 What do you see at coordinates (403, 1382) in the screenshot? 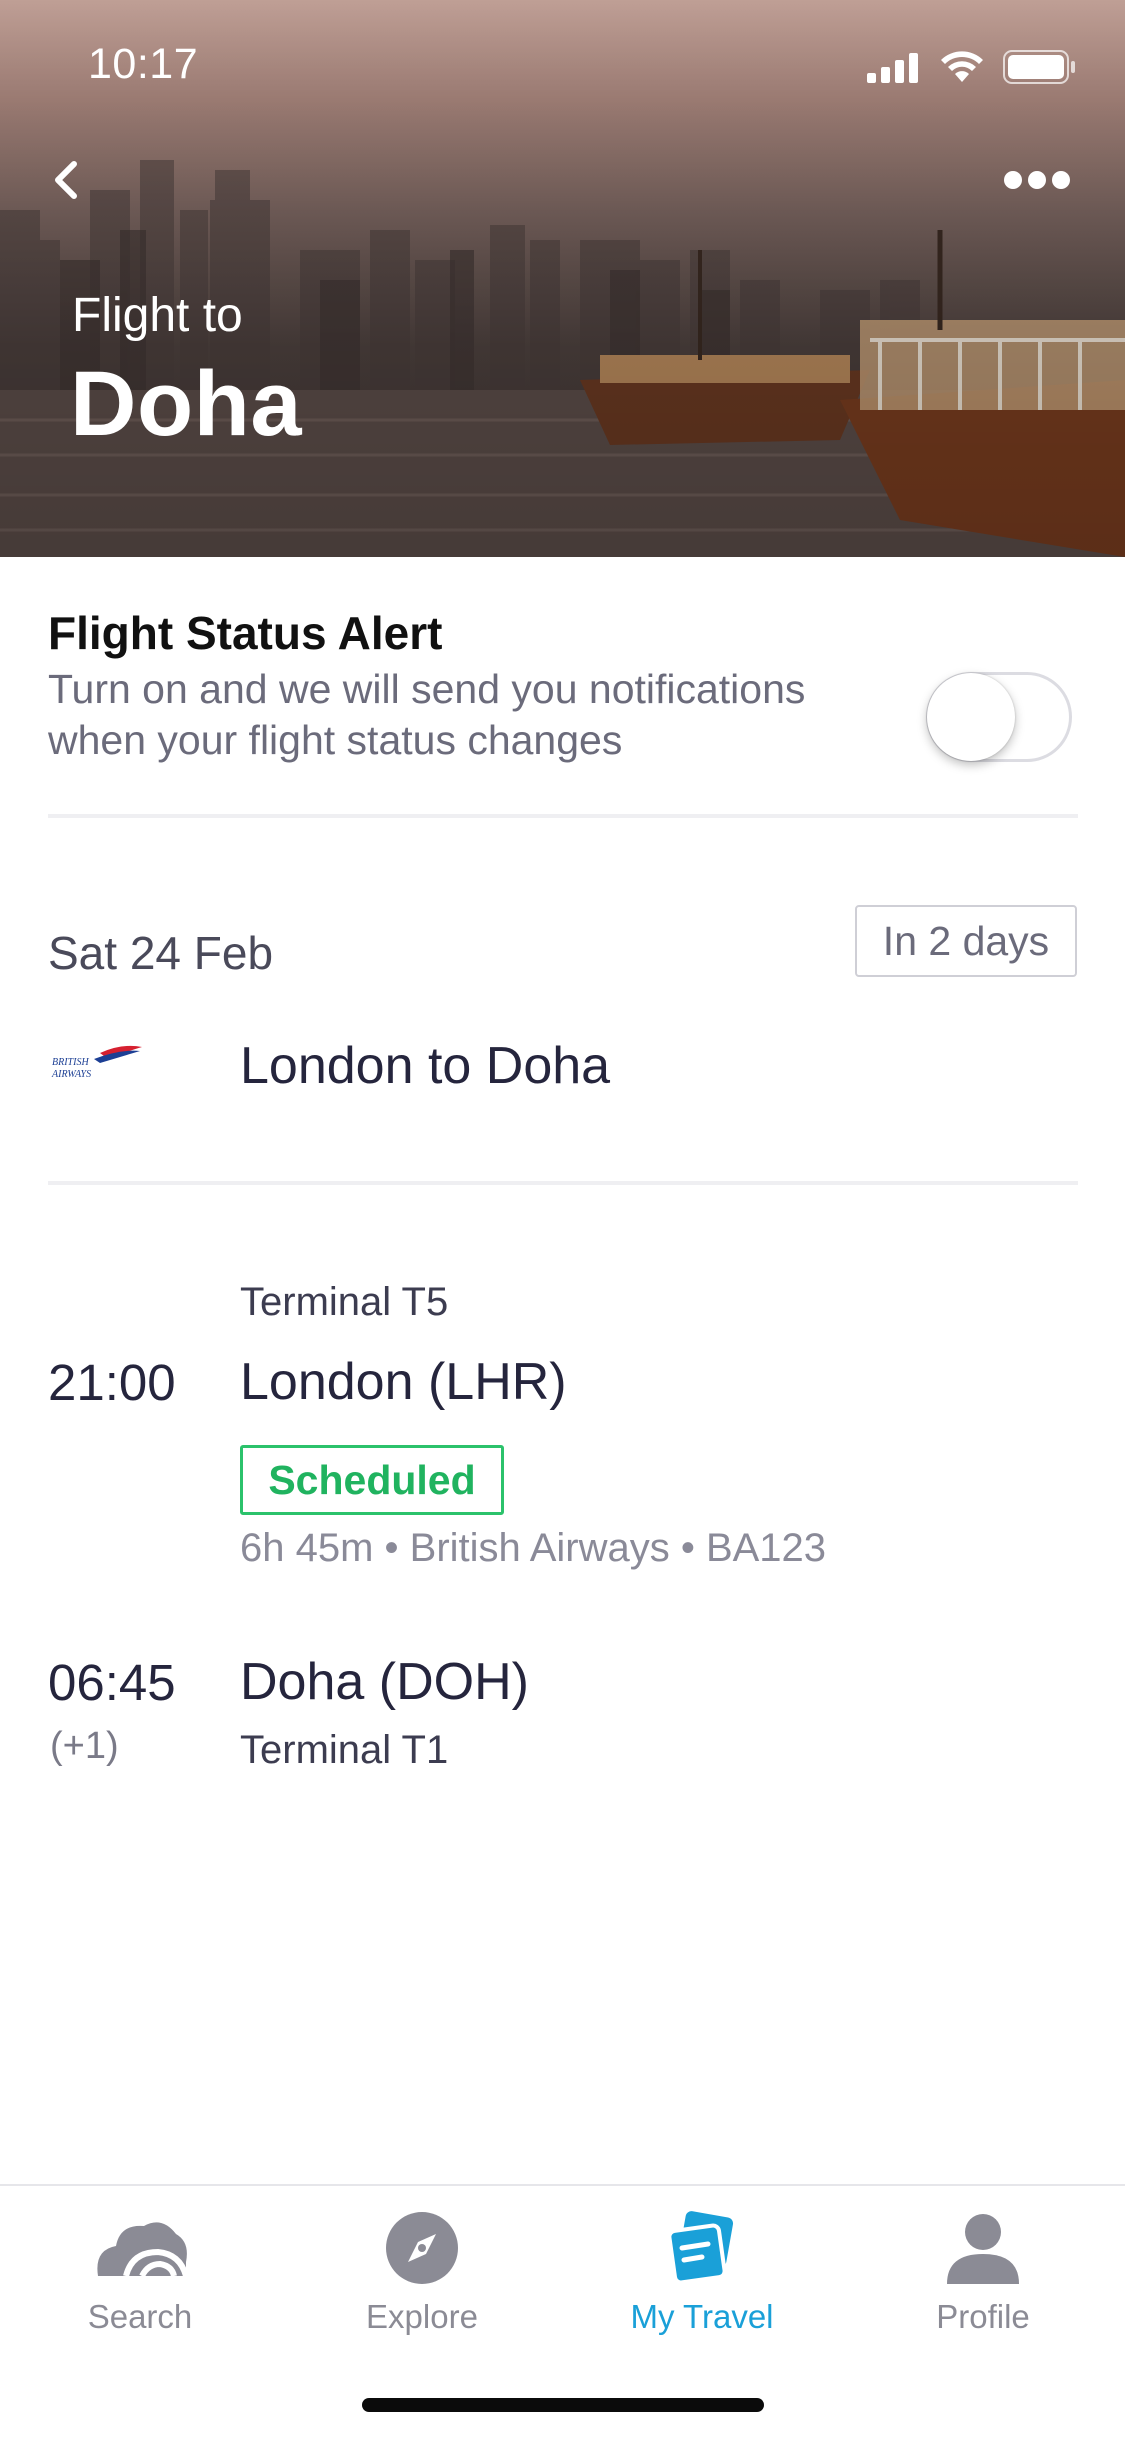
I see `departure-city: London (LHR)` at bounding box center [403, 1382].